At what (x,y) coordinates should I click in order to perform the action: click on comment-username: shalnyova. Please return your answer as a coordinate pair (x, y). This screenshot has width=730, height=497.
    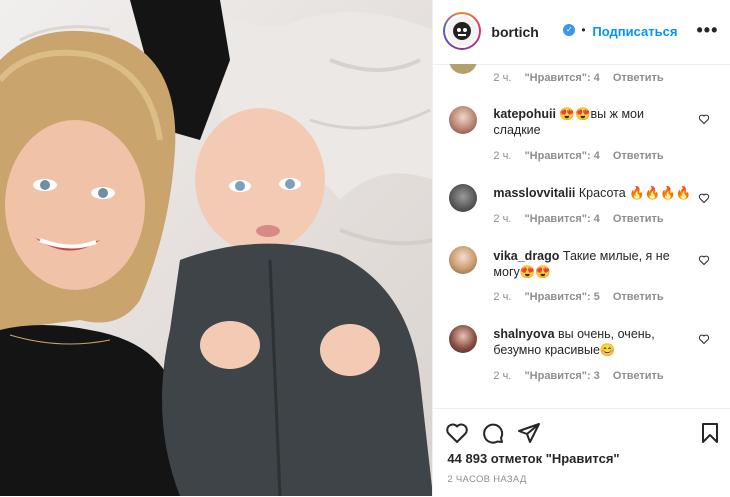
    Looking at the image, I should click on (523, 334).